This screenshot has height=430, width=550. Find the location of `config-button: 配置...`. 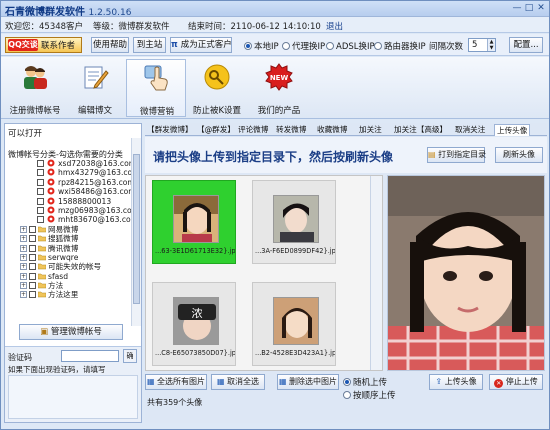

config-button: 配置... is located at coordinates (526, 45).